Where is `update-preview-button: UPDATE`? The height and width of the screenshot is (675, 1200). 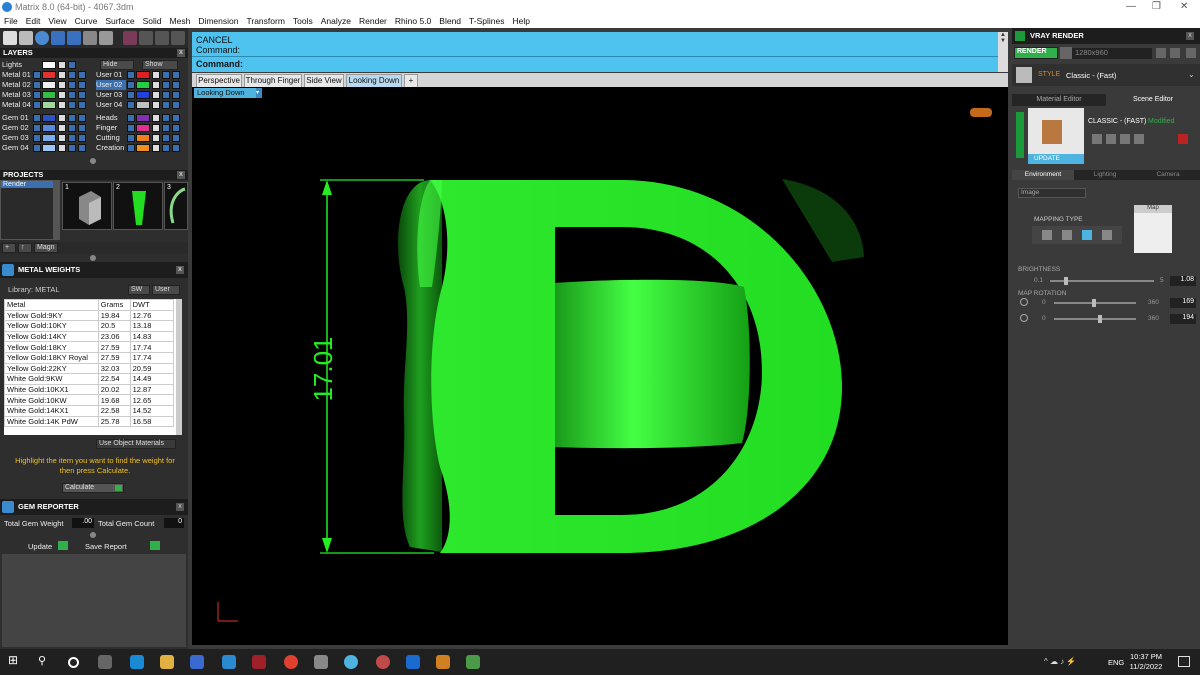
update-preview-button: UPDATE is located at coordinates (1056, 159).